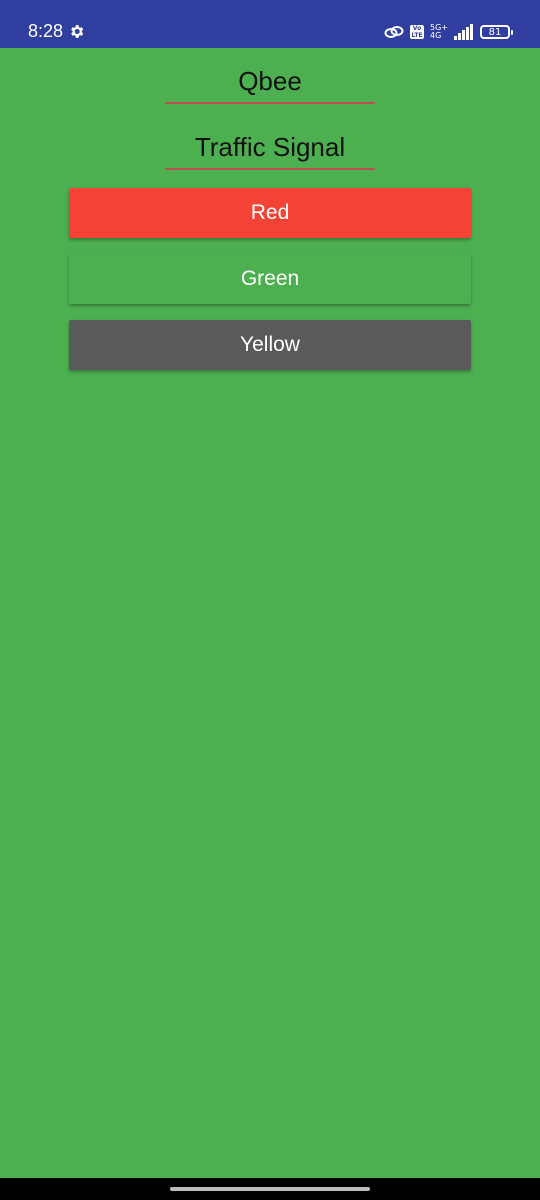 This screenshot has height=1200, width=540. I want to click on home-handle, so click(270, 1189).